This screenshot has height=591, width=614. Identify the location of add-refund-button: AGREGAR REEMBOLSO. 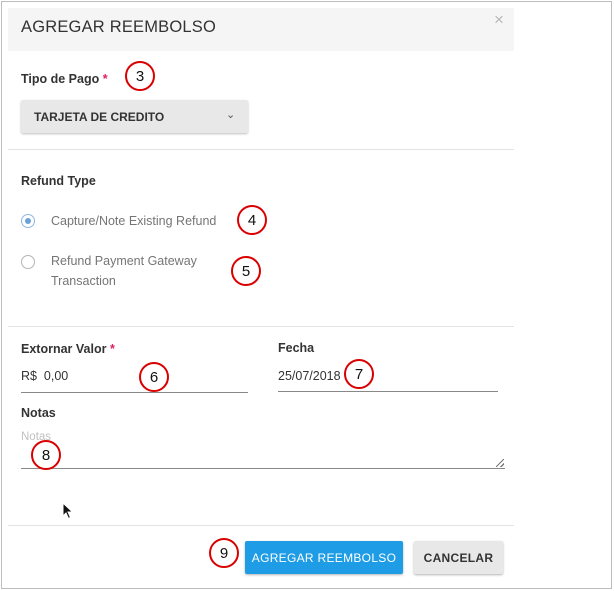
(324, 557).